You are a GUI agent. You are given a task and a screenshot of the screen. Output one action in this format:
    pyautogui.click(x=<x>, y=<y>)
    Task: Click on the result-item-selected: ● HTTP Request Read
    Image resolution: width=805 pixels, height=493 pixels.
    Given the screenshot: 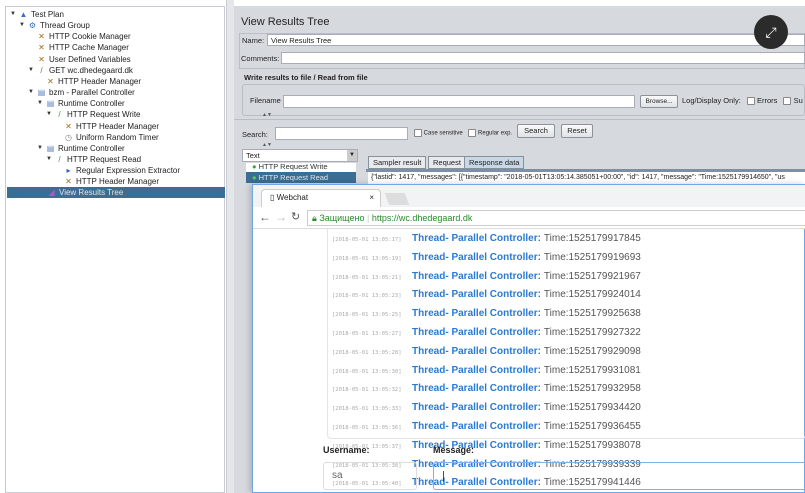 What is the action you would take?
    pyautogui.click(x=301, y=177)
    